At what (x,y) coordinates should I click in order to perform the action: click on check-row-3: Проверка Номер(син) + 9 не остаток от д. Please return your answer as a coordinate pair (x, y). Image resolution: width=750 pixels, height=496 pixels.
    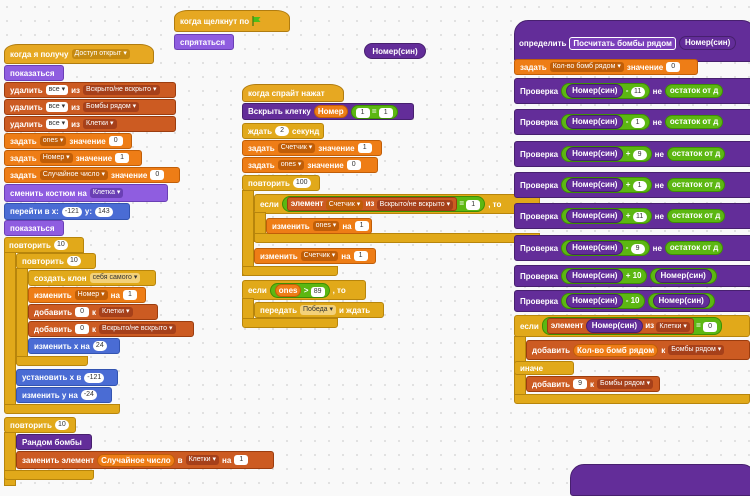
    Looking at the image, I should click on (632, 154).